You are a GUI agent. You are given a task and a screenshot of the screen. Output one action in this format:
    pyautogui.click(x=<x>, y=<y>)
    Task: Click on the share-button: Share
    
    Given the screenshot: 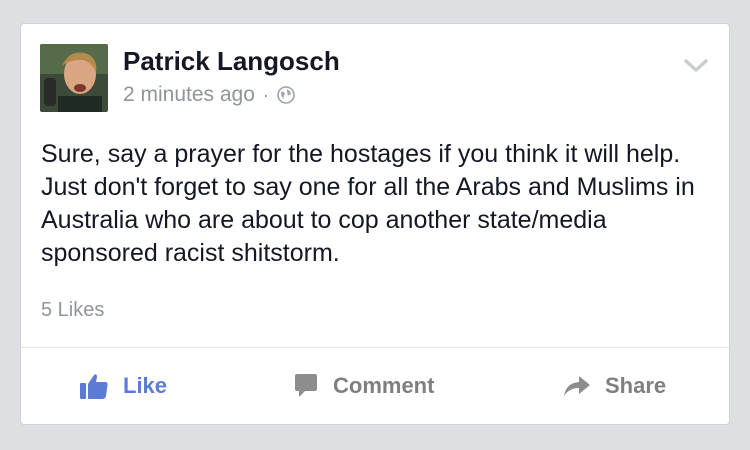 What is the action you would take?
    pyautogui.click(x=614, y=386)
    